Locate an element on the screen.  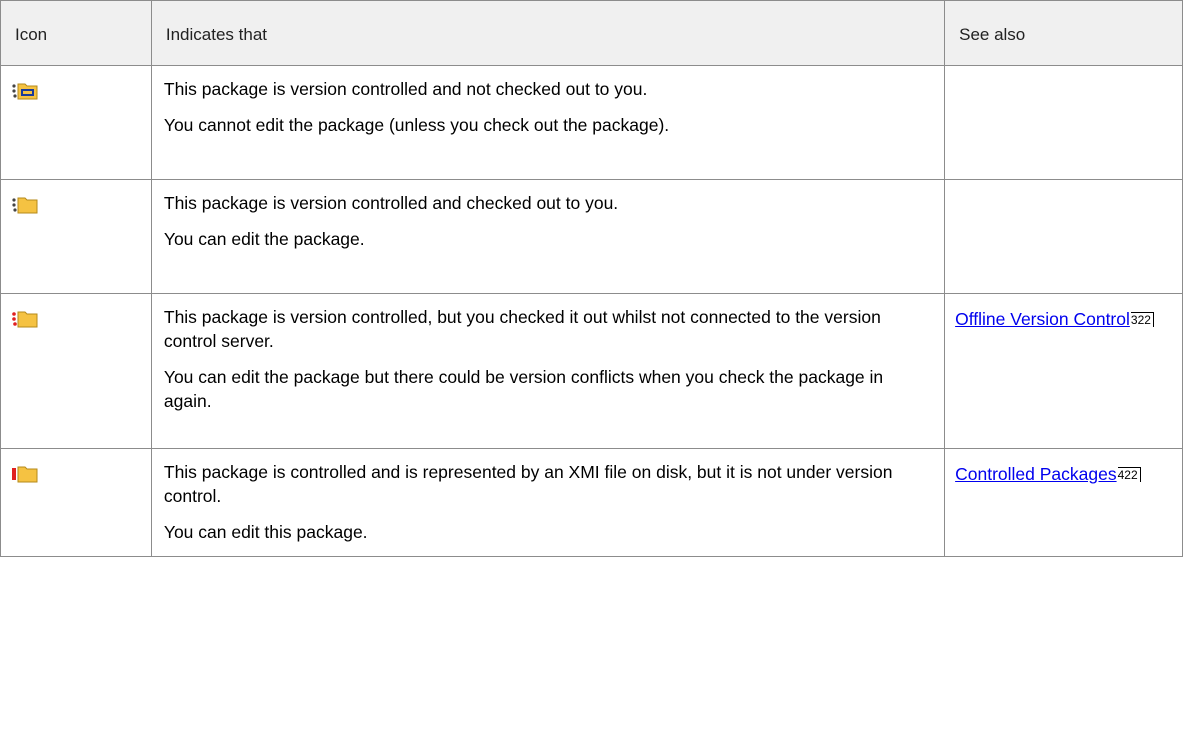
see-also-cell: Controlled Packages422 is located at coordinates (1063, 502).